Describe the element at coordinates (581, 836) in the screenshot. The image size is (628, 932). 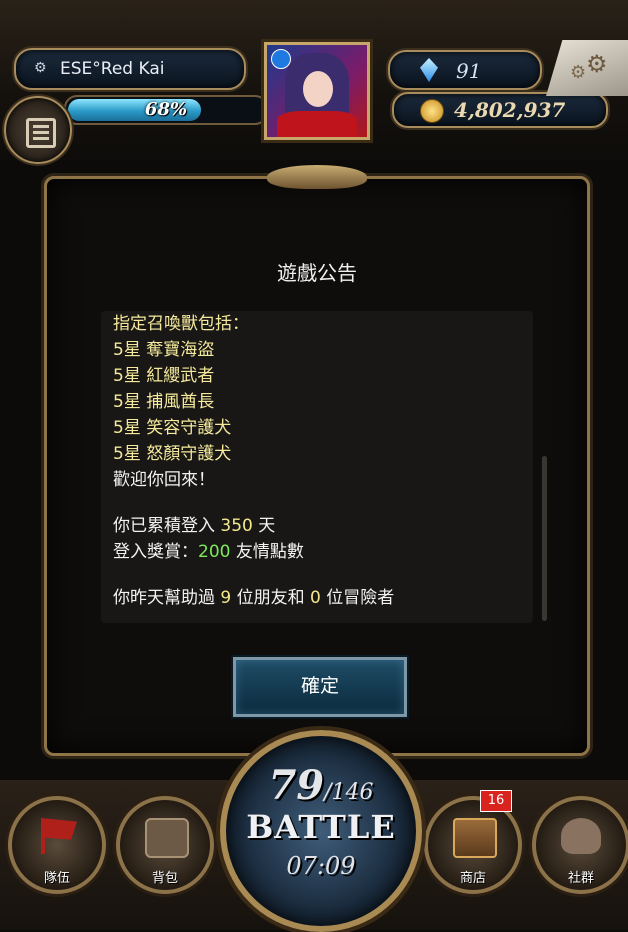
I see `people-icon` at that location.